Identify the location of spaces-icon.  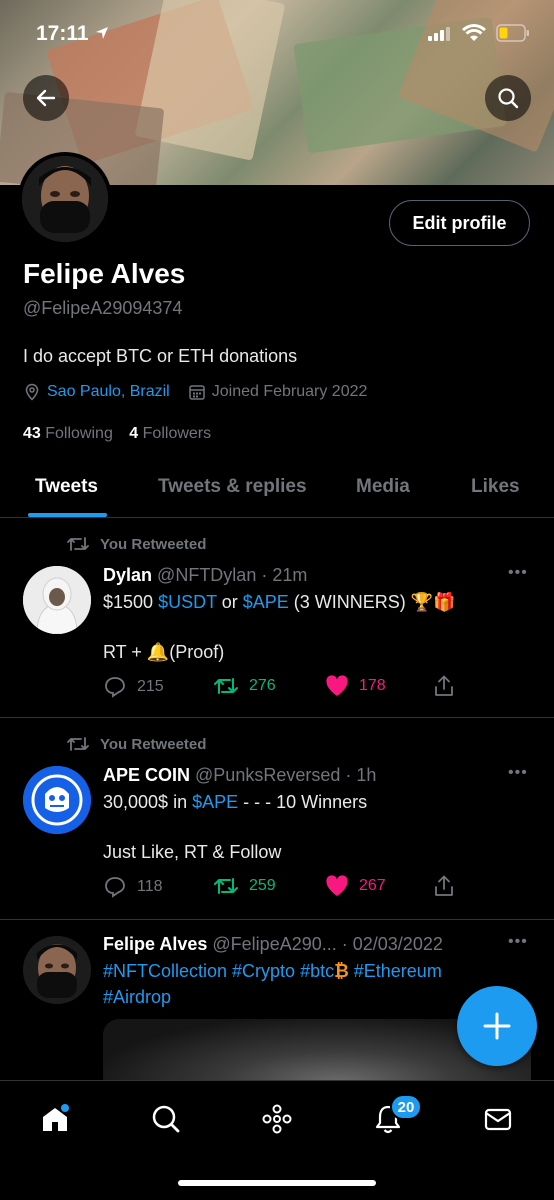
(277, 1119).